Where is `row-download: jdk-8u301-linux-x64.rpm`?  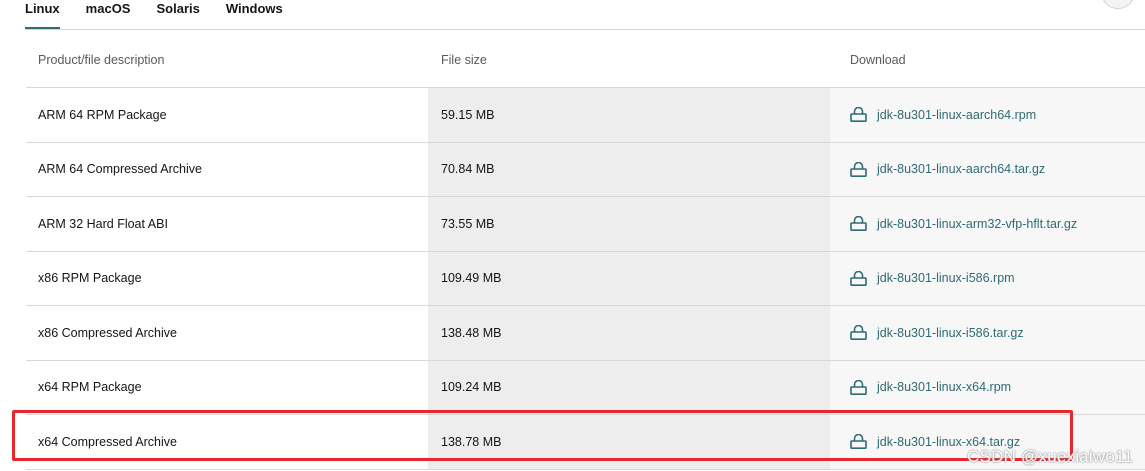 row-download: jdk-8u301-linux-x64.rpm is located at coordinates (987, 387).